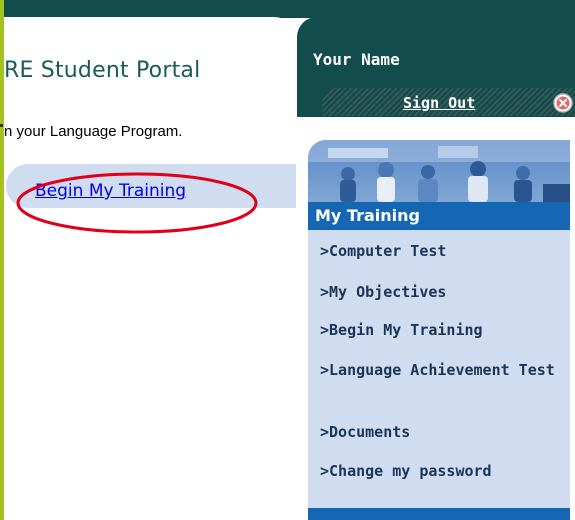 Image resolution: width=575 pixels, height=520 pixels. I want to click on sidebar-item-computer-test: >Computer Test, so click(442, 251).